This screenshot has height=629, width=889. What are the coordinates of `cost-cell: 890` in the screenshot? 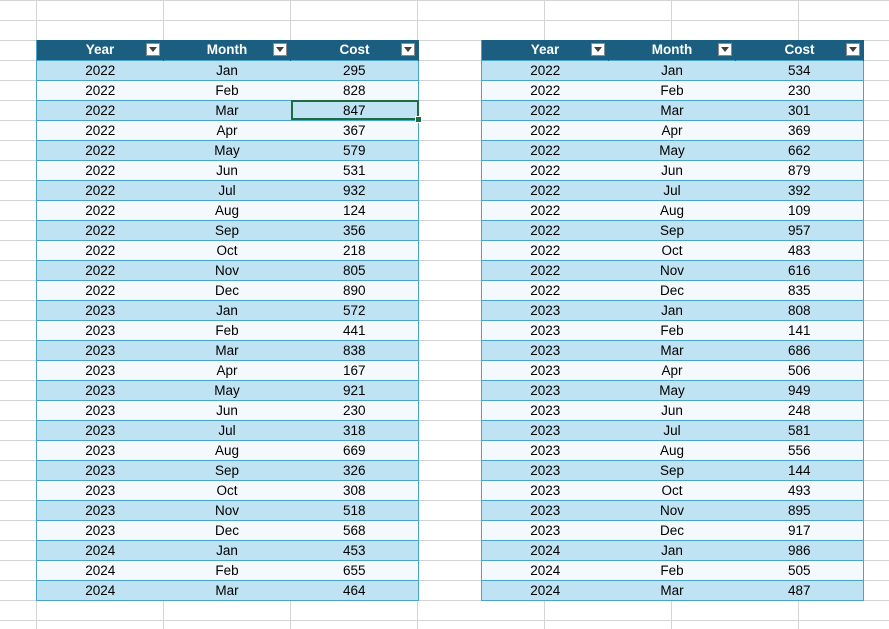 It's located at (354, 290).